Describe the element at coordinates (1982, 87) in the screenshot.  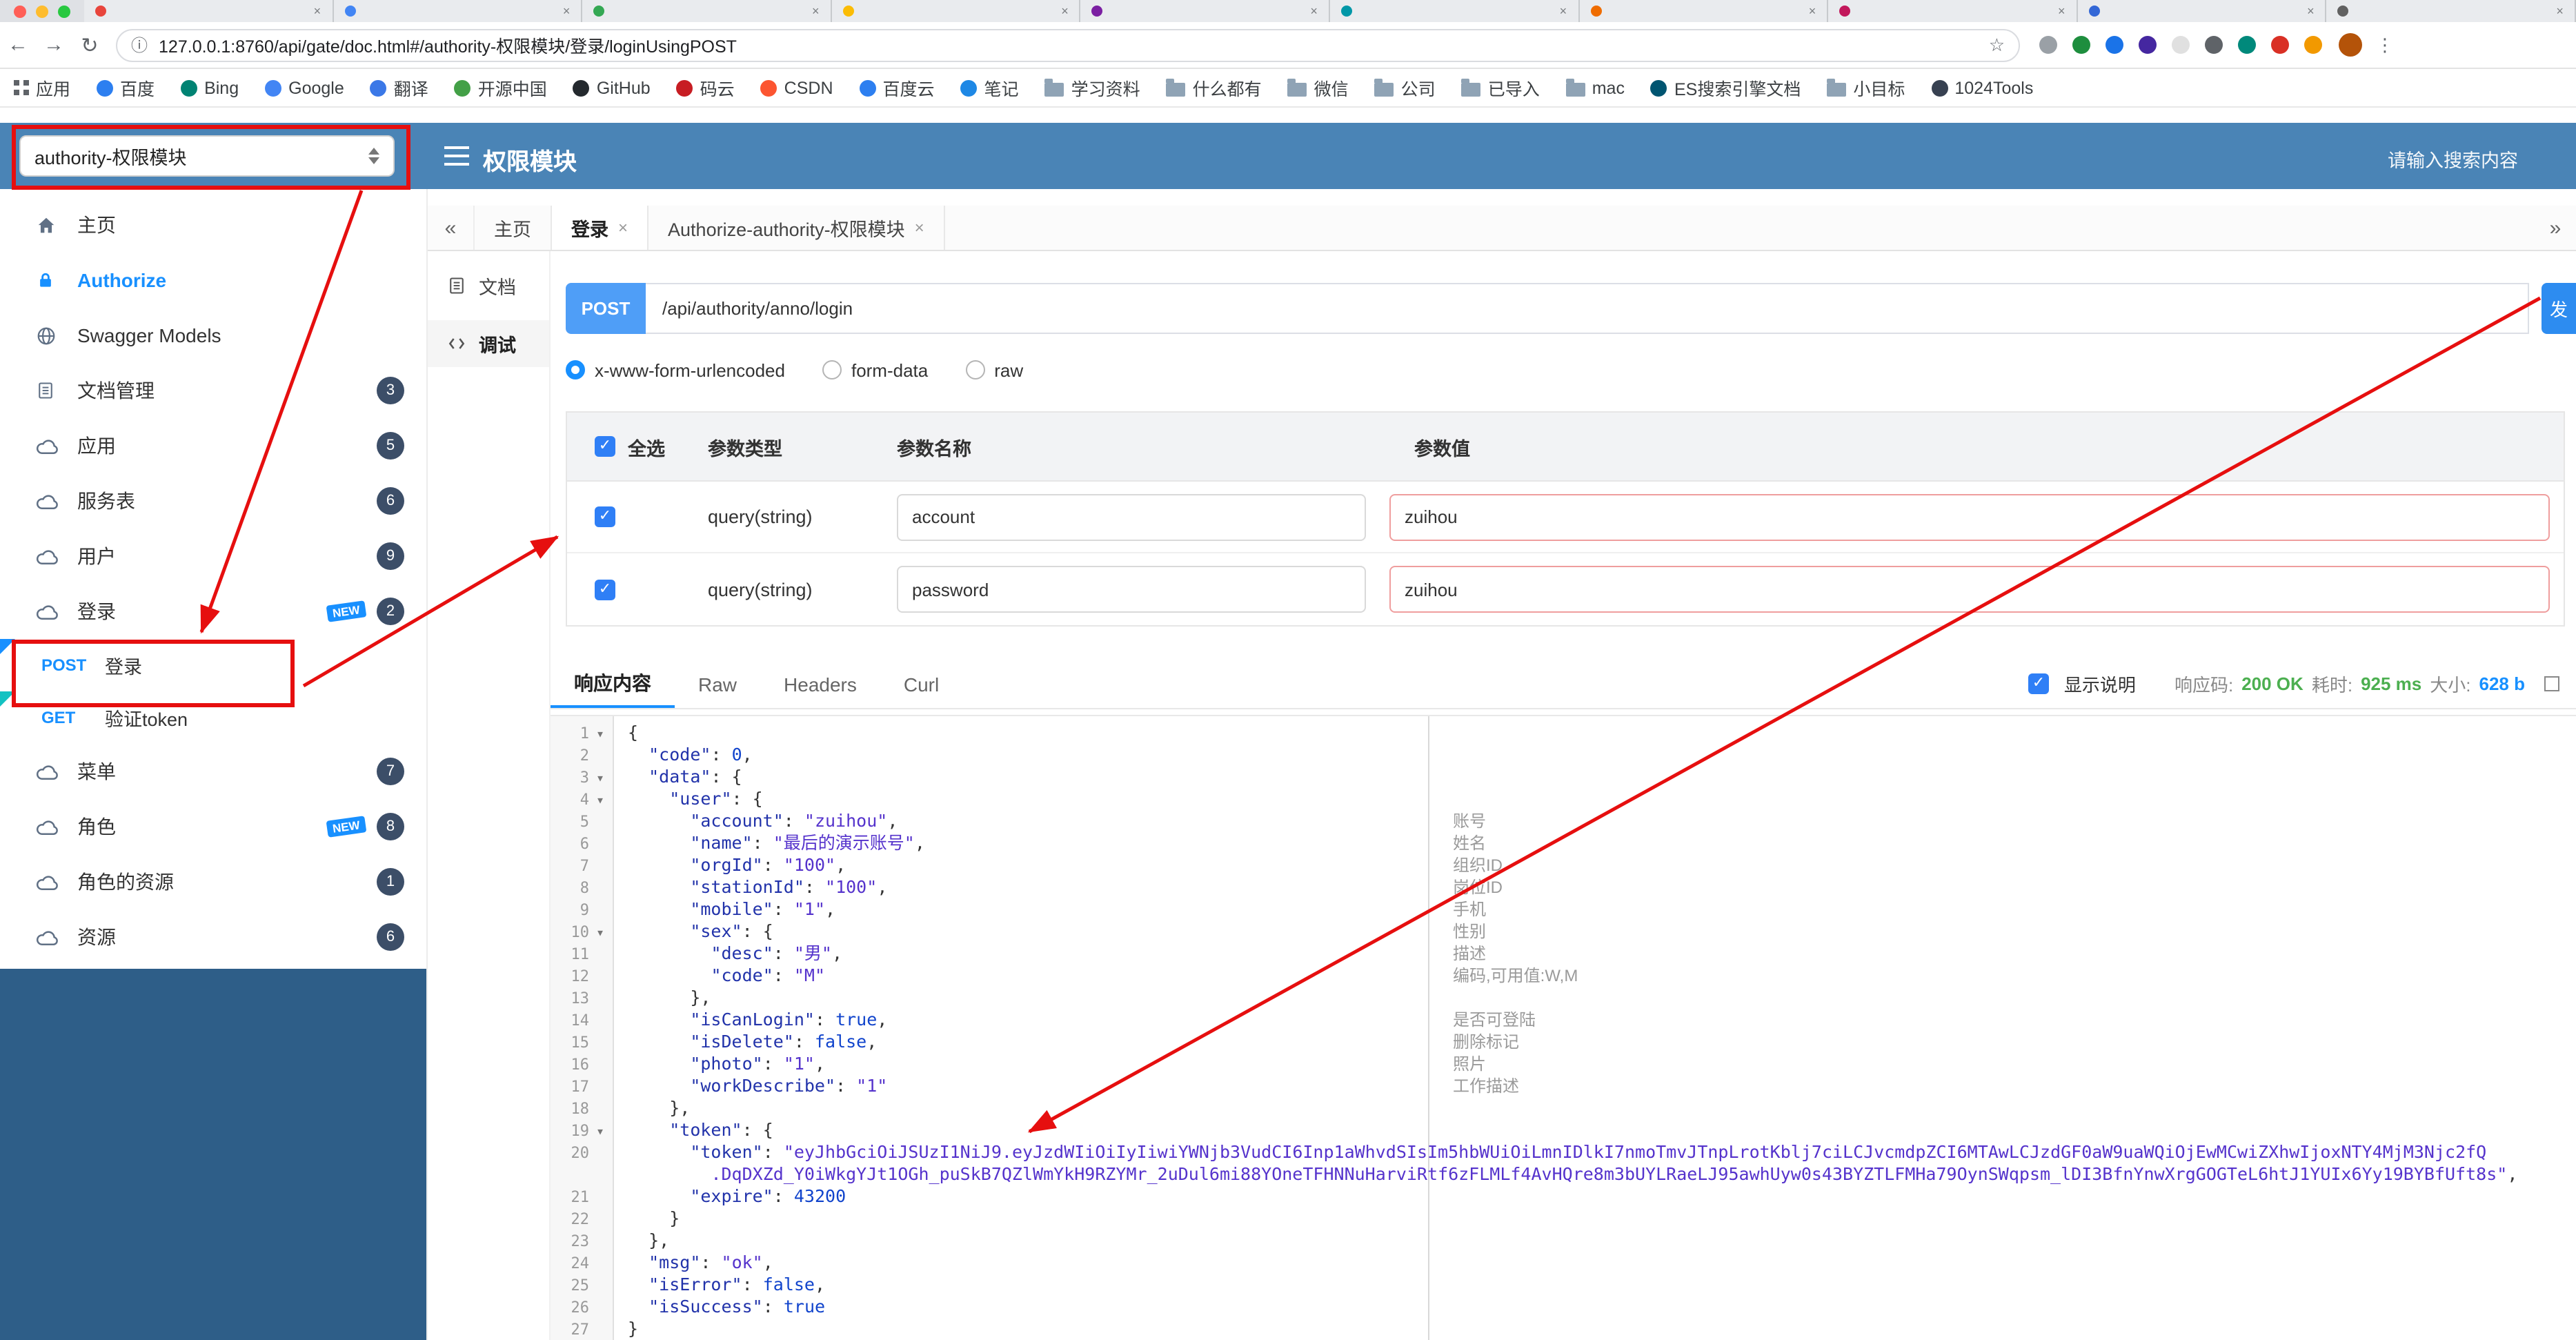
I see `bookmark-item: 1024Tools` at that location.